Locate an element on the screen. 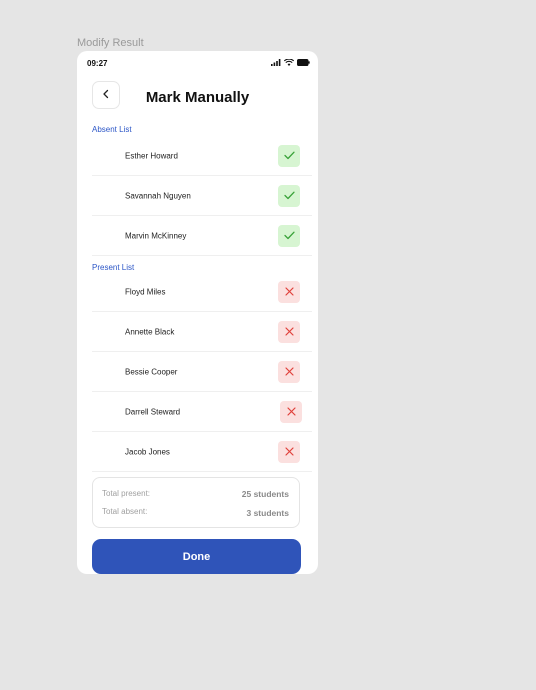 Image resolution: width=536 pixels, height=690 pixels. wifi-icon is located at coordinates (289, 62).